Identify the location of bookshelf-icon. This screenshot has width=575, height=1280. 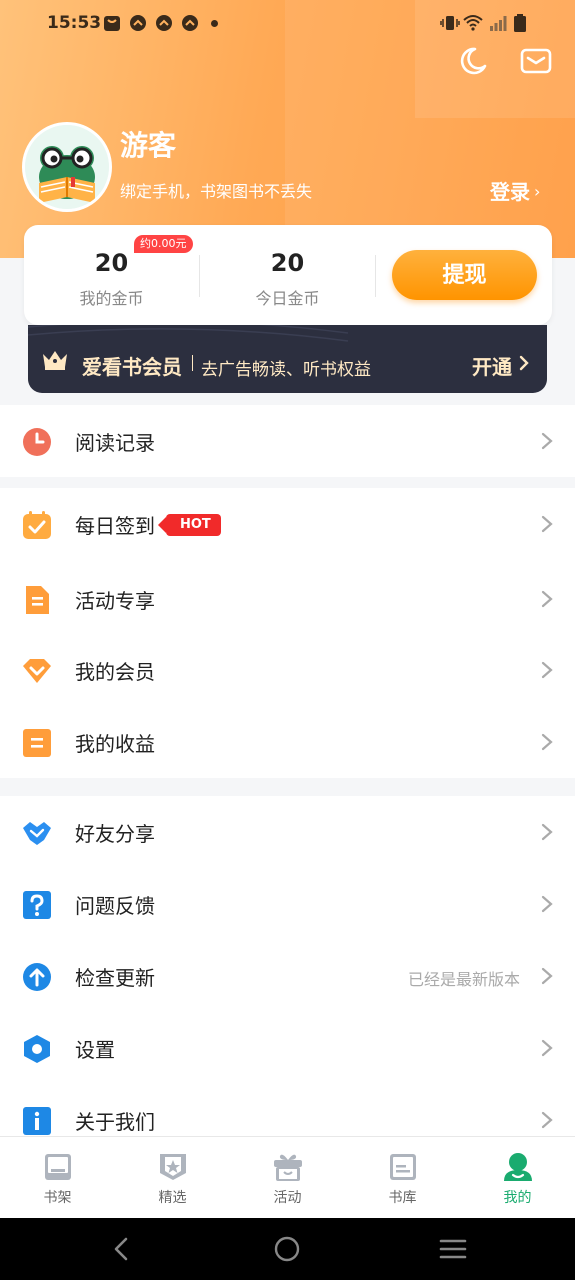
(58, 1167).